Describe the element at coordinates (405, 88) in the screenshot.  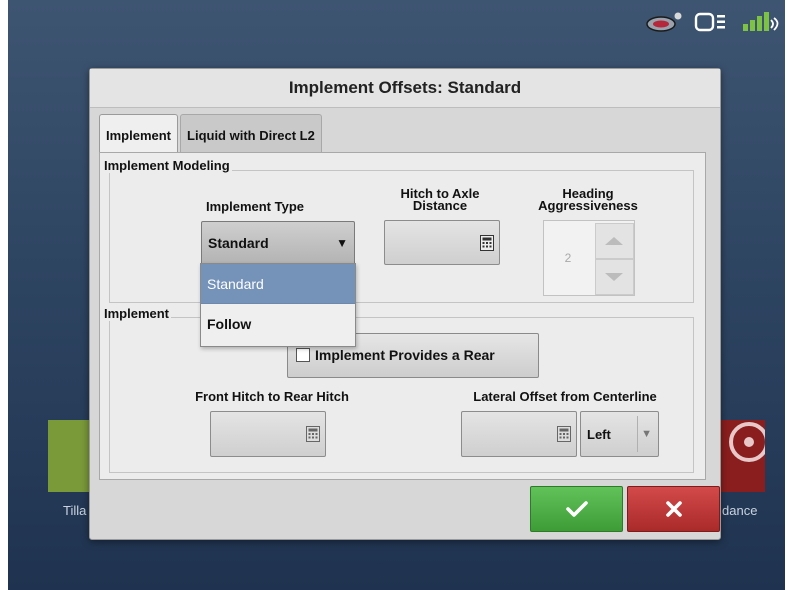
I see `dialog-title: Implement Offsets: Standard` at that location.